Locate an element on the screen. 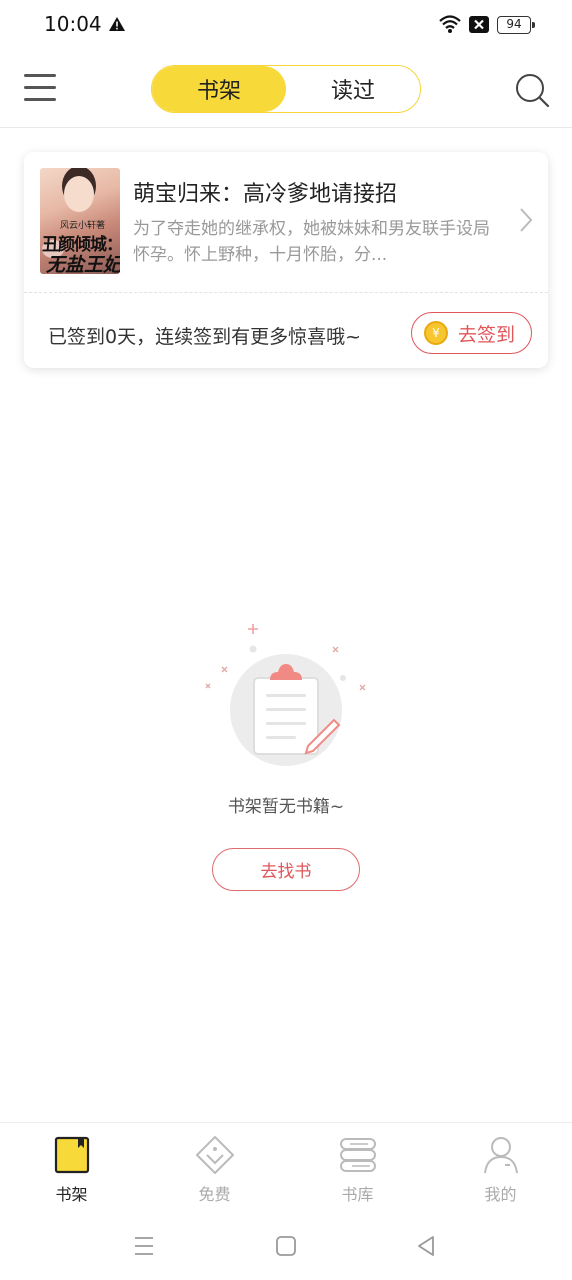 Image resolution: width=572 pixels, height=1280 pixels. bottom-navigation: 书架 免费 书库 我的 is located at coordinates (286, 1168).